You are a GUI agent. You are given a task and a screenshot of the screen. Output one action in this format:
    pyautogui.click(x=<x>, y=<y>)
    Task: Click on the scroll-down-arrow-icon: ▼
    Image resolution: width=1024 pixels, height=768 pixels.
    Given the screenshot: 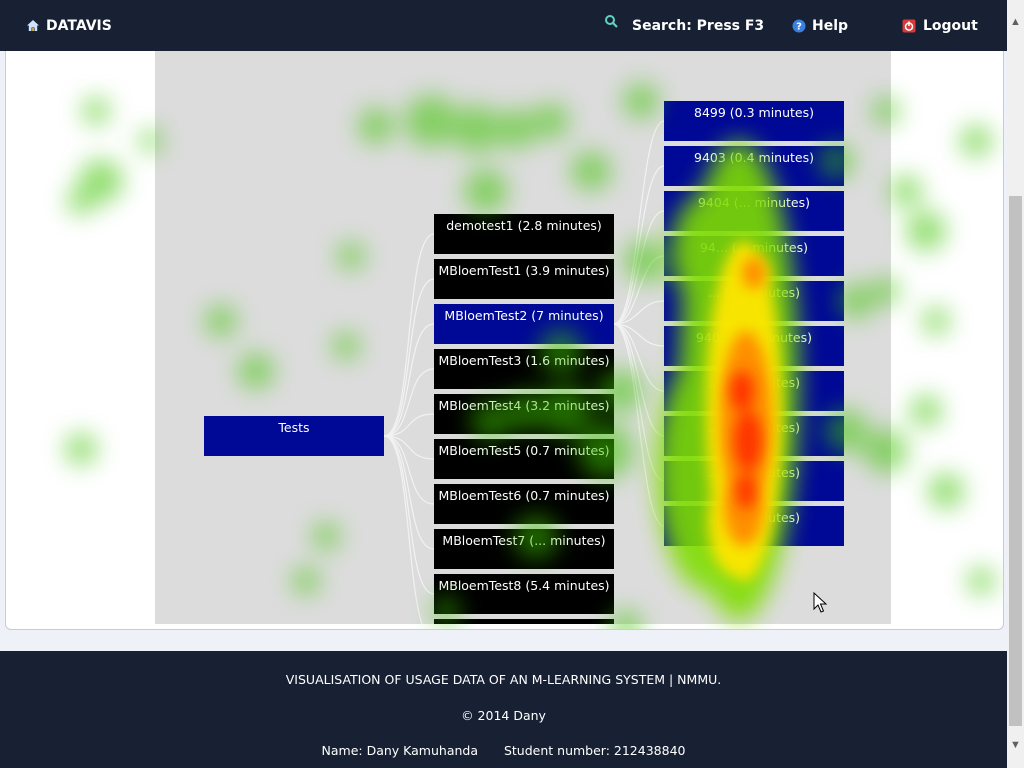 What is the action you would take?
    pyautogui.click(x=1015, y=745)
    